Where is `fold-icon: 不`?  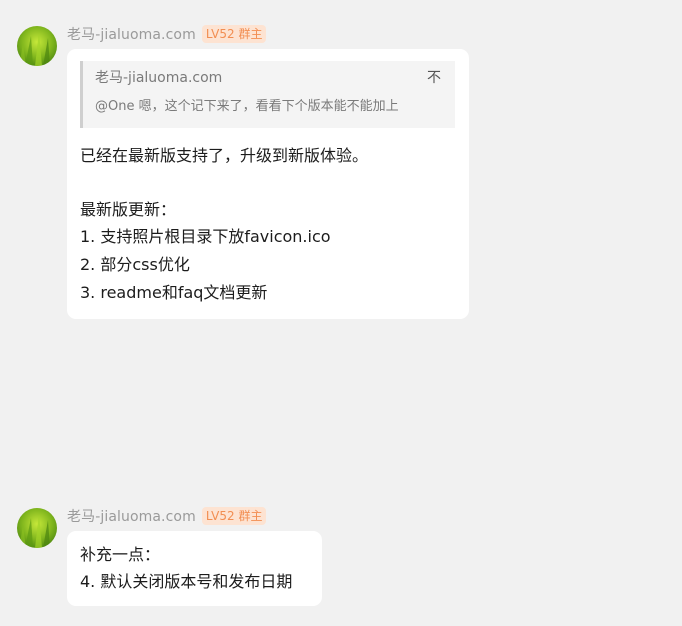
fold-icon: 不 is located at coordinates (434, 77).